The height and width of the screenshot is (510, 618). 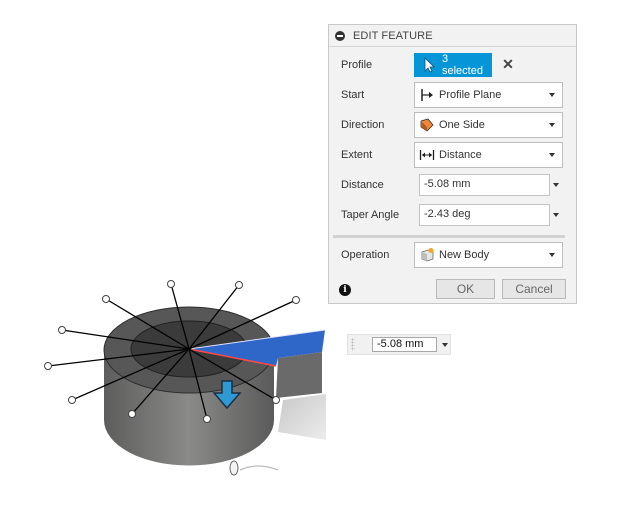 What do you see at coordinates (484, 215) in the screenshot?
I see `taper-angle-input: -2.43 deg` at bounding box center [484, 215].